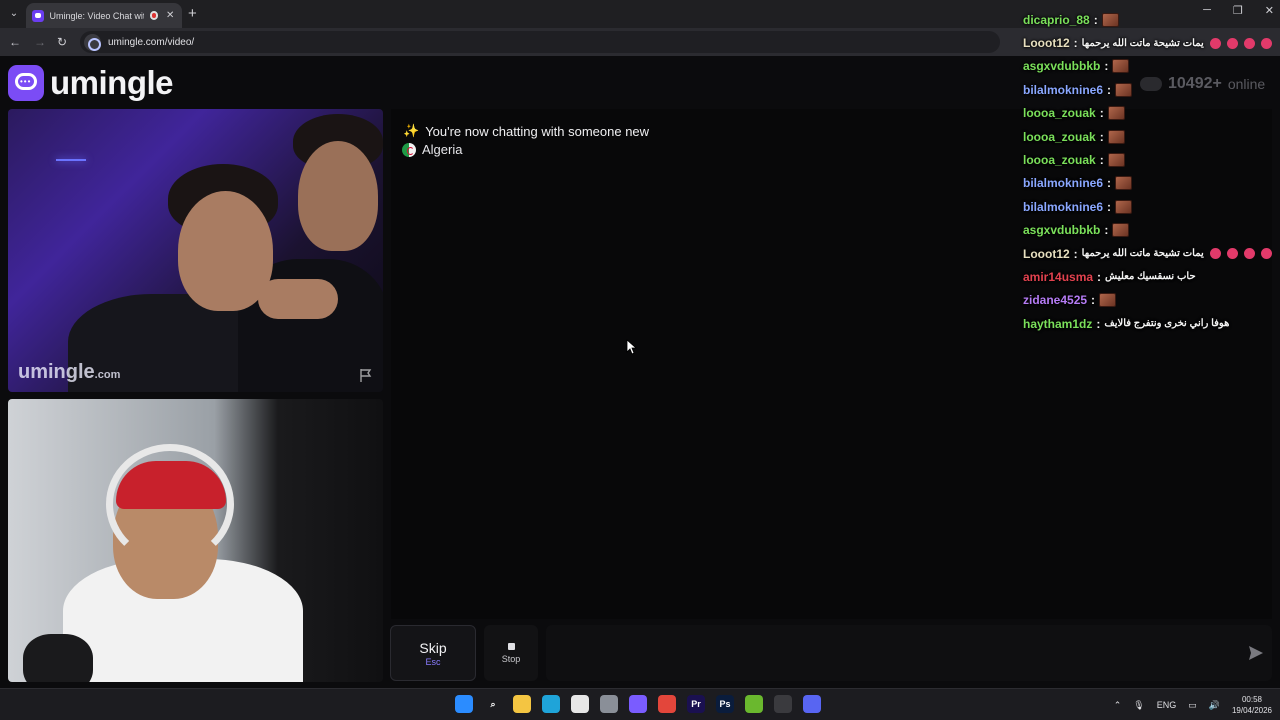 Image resolution: width=1280 pixels, height=720 pixels. I want to click on volume-icon: 🔊, so click(1214, 705).